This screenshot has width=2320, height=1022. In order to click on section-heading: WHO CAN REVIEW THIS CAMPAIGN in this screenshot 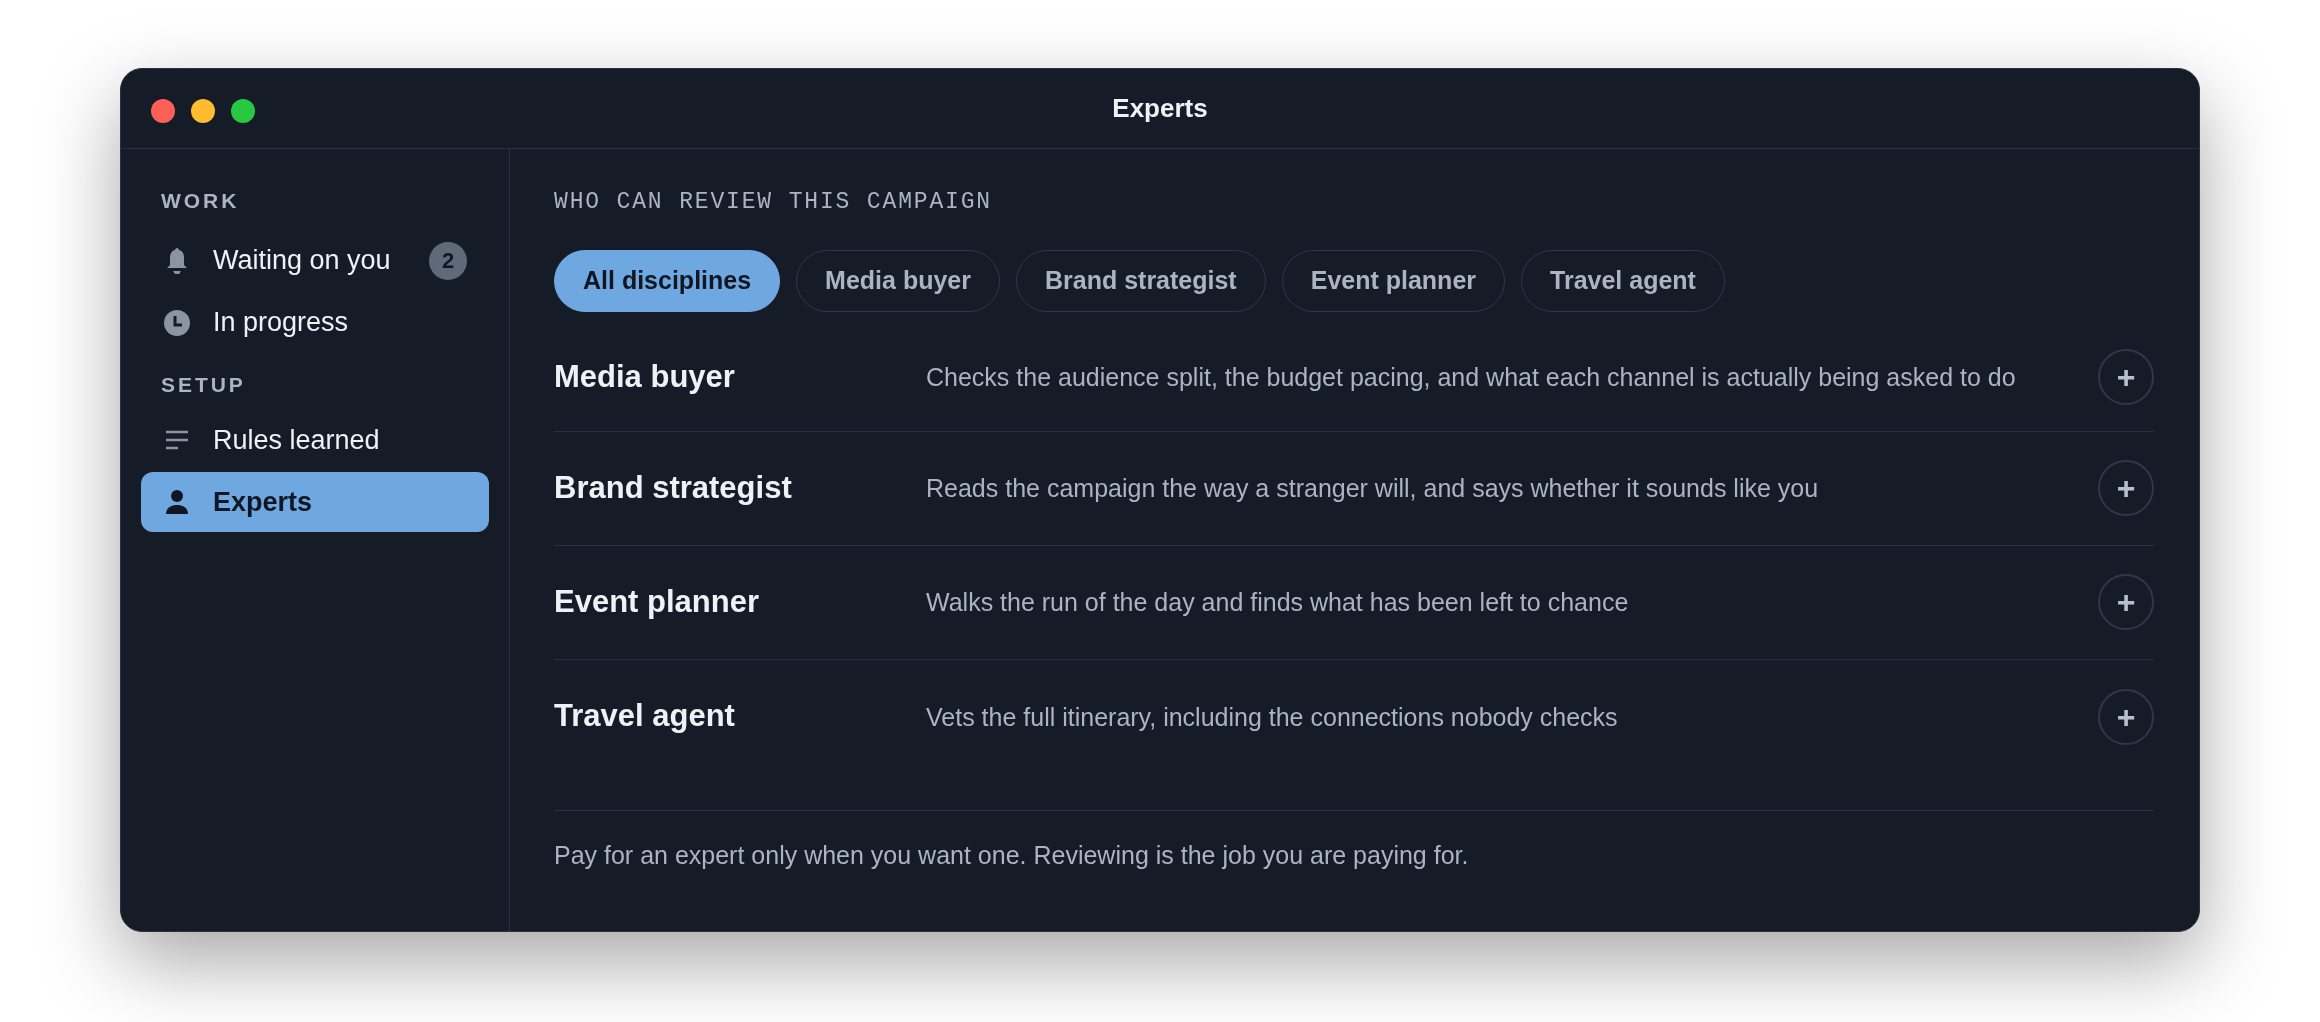, I will do `click(773, 202)`.